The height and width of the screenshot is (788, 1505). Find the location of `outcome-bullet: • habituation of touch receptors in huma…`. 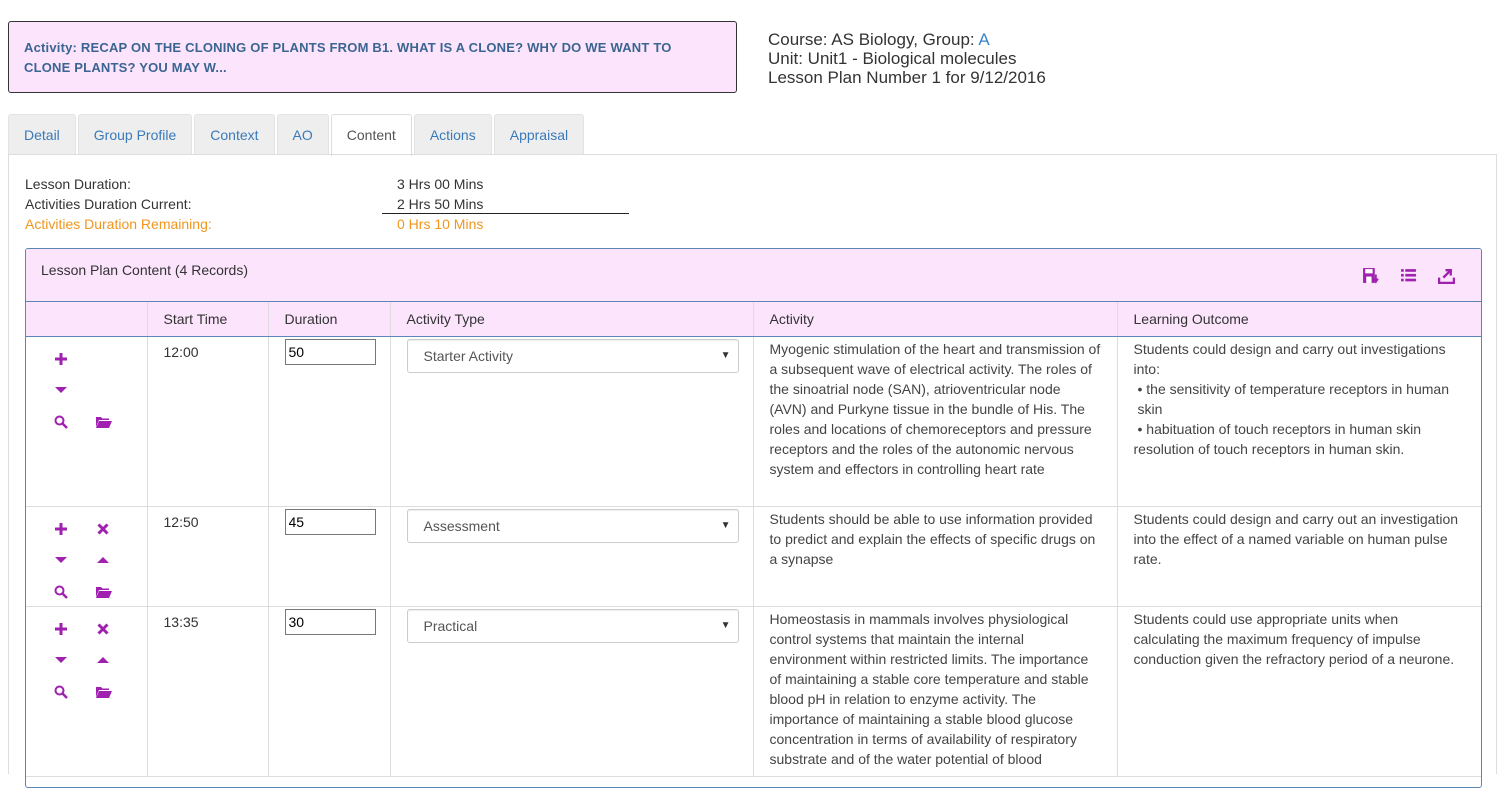

outcome-bullet: • habituation of touch receptors in huma… is located at coordinates (1279, 428).